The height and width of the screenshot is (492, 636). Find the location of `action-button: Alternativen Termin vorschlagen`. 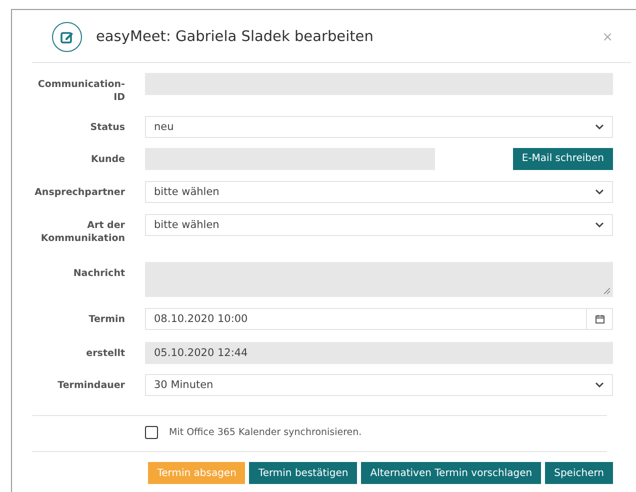

action-button: Alternativen Termin vorschlagen is located at coordinates (451, 473).